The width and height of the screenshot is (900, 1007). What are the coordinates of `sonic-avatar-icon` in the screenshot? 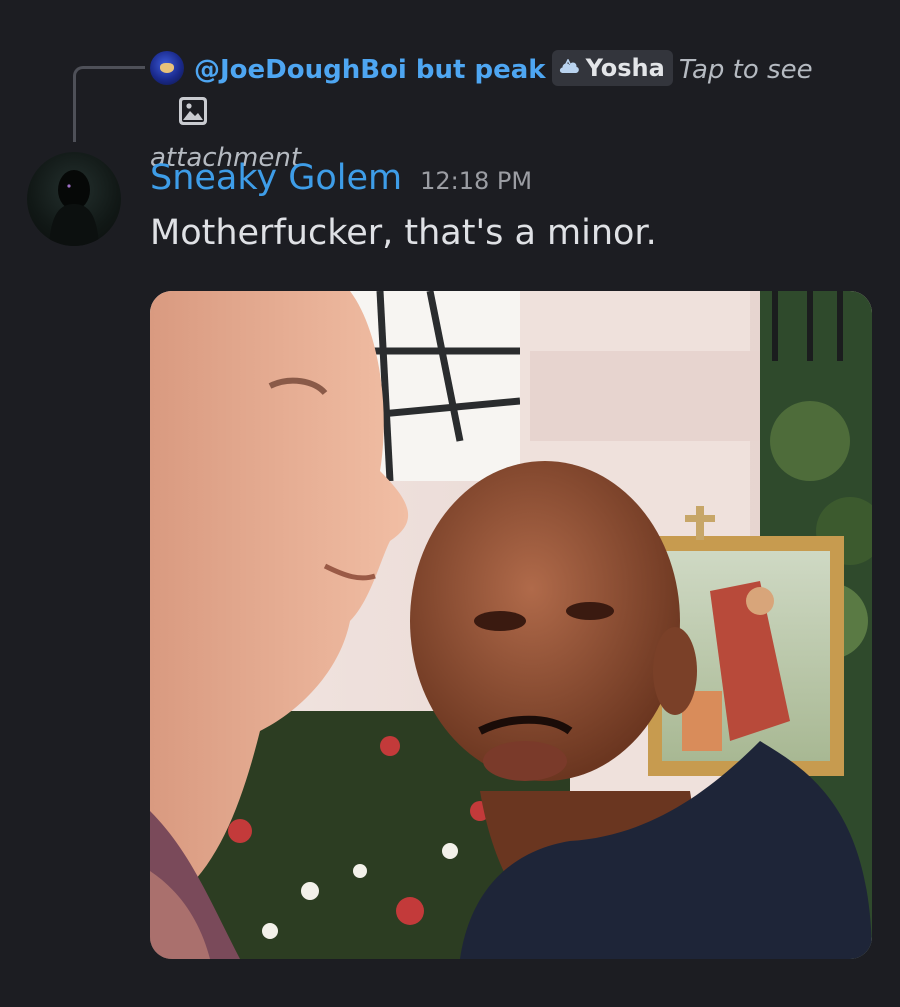 It's located at (167, 67).